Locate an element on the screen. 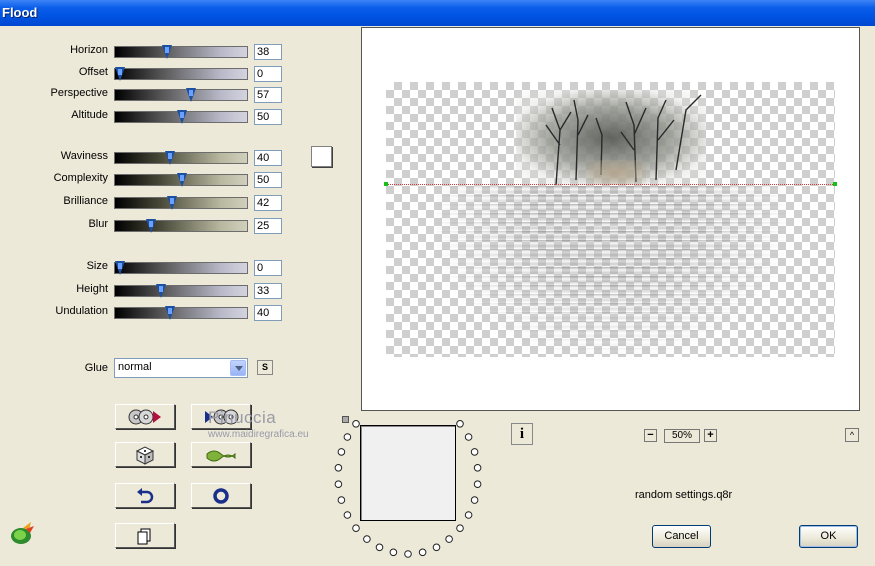  cancel-button: Cancel is located at coordinates (681, 536).